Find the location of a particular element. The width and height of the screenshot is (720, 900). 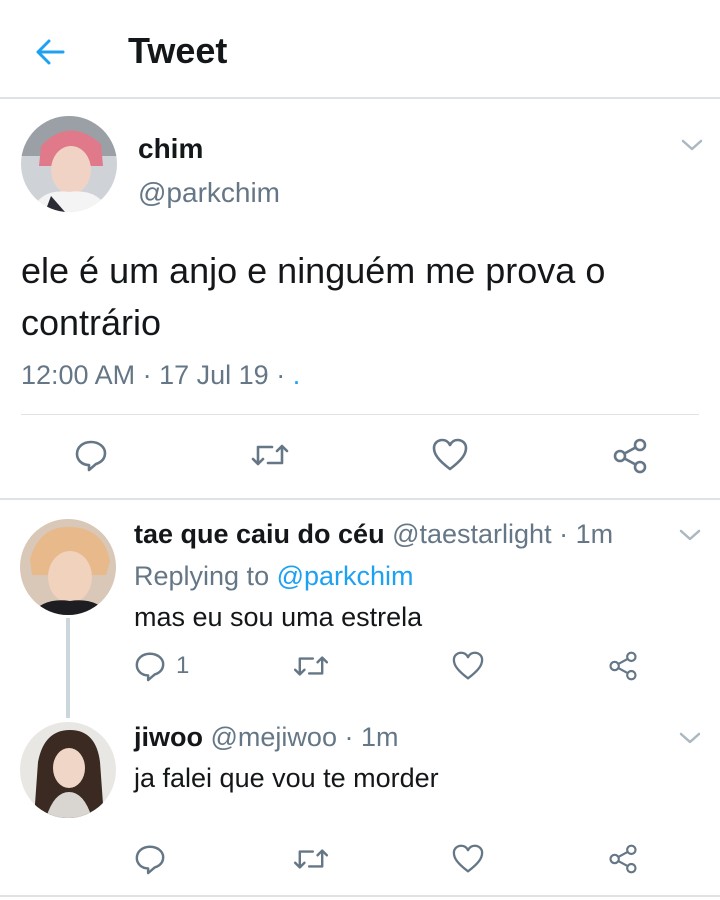

reply-count: 1 is located at coordinates (183, 665).